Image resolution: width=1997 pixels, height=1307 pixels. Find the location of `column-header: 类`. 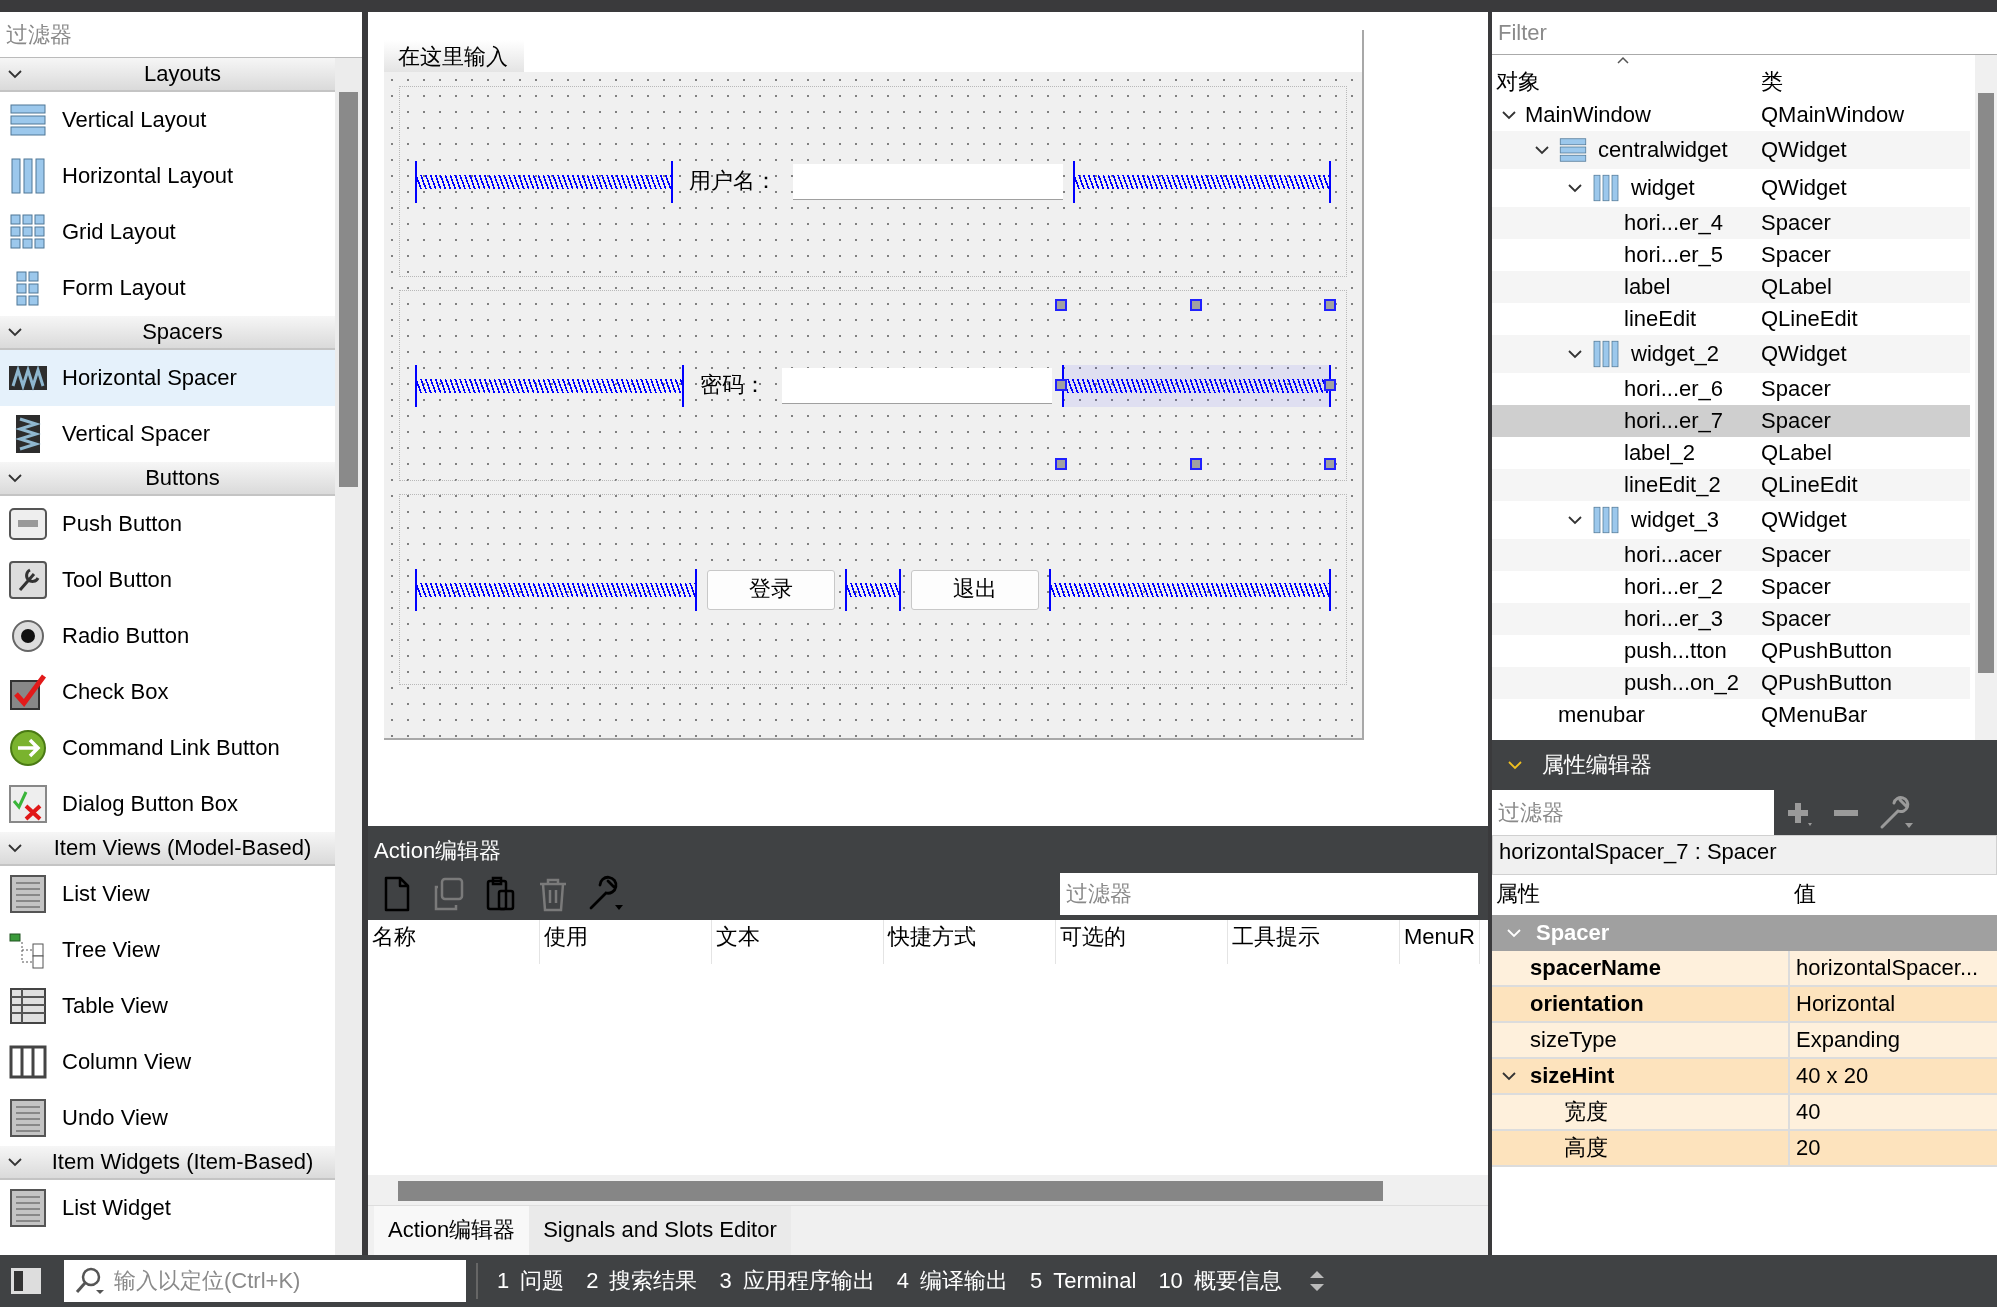

column-header: 类 is located at coordinates (1770, 81).